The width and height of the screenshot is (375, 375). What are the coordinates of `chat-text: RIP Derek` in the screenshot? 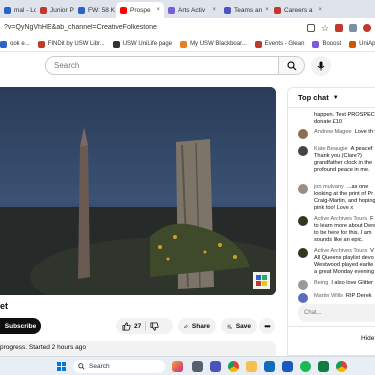 It's located at (358, 296).